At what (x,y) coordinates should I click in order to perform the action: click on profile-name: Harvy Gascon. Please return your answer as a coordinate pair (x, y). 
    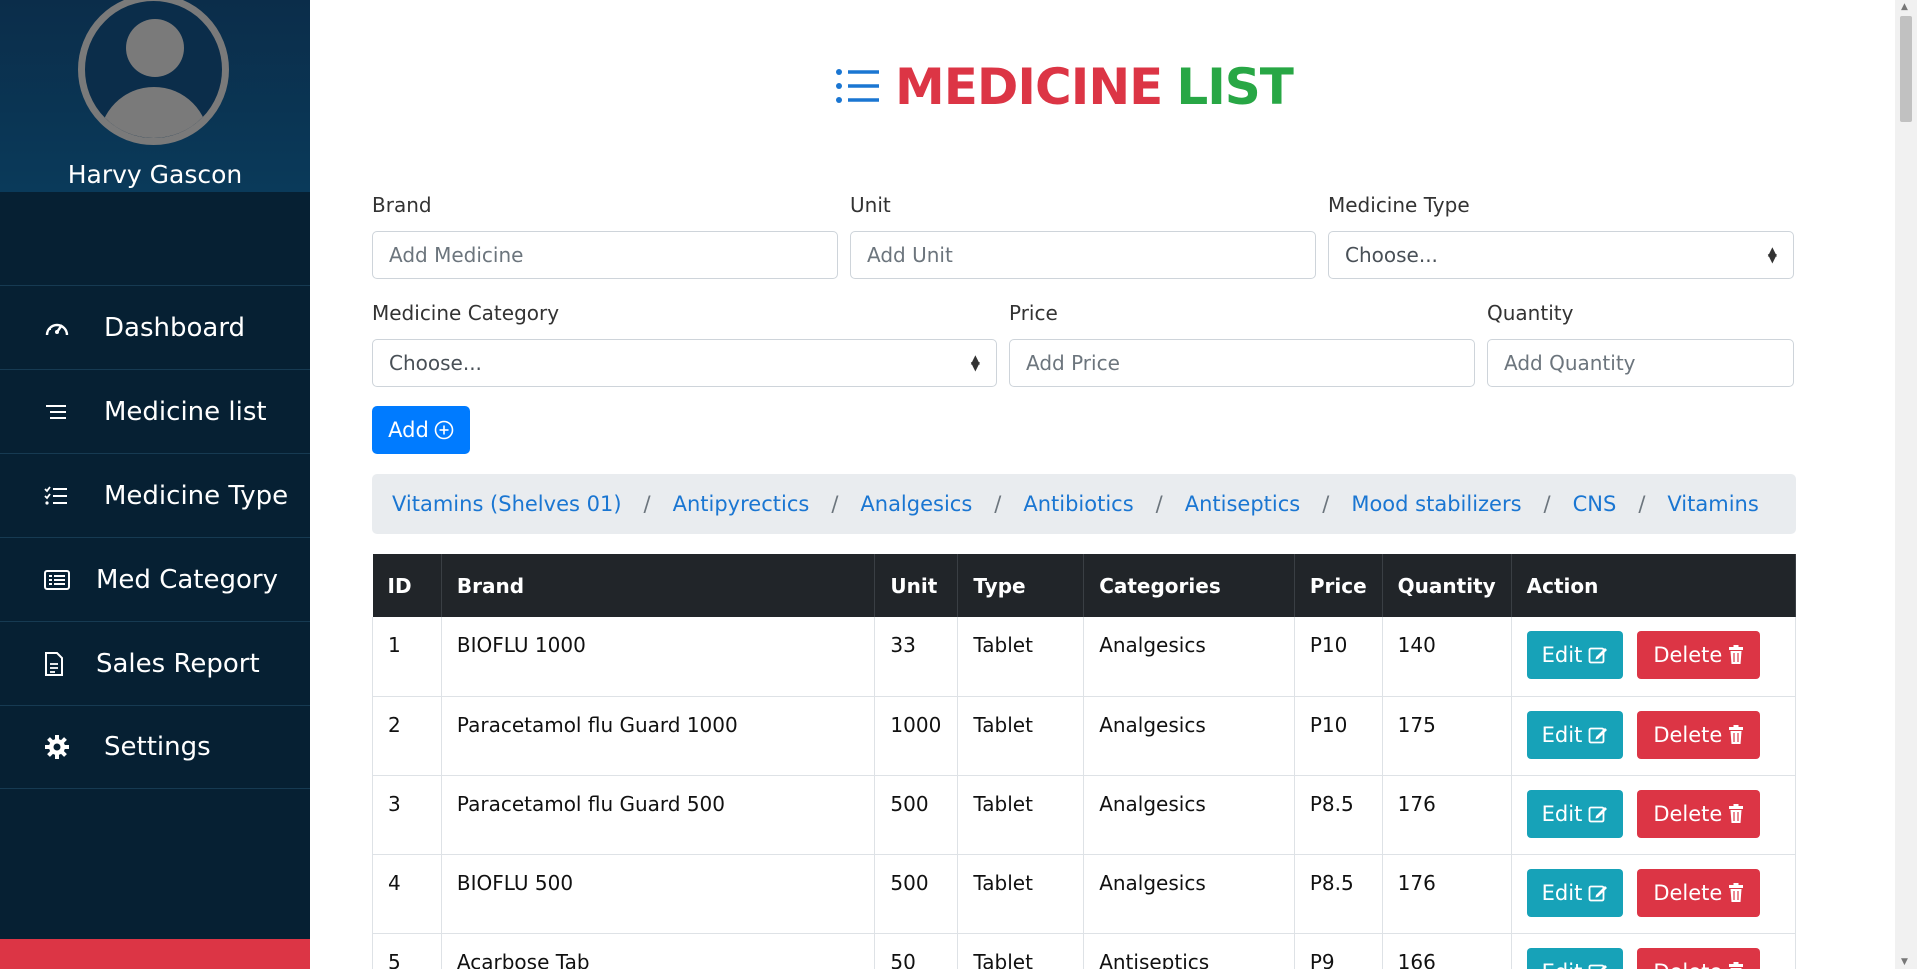
    Looking at the image, I should click on (155, 174).